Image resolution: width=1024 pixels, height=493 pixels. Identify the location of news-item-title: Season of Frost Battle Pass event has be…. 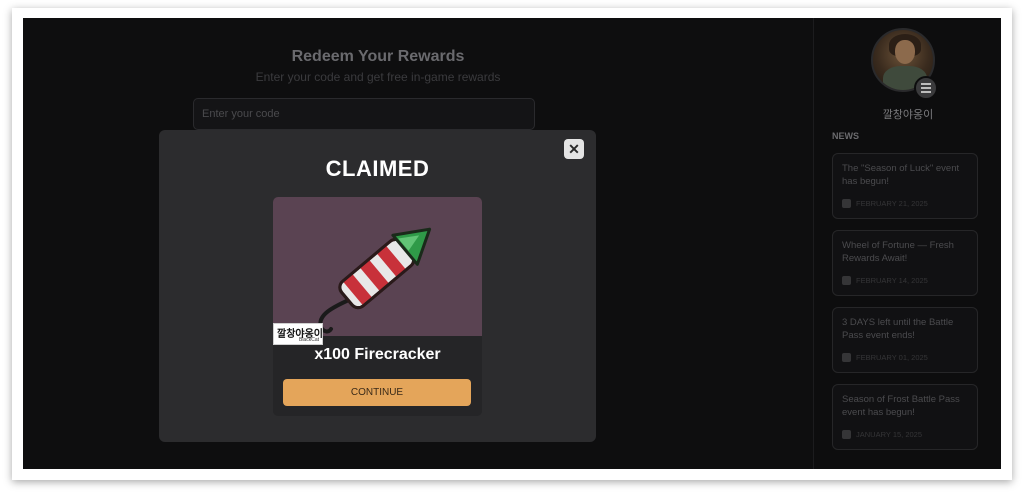
(901, 406).